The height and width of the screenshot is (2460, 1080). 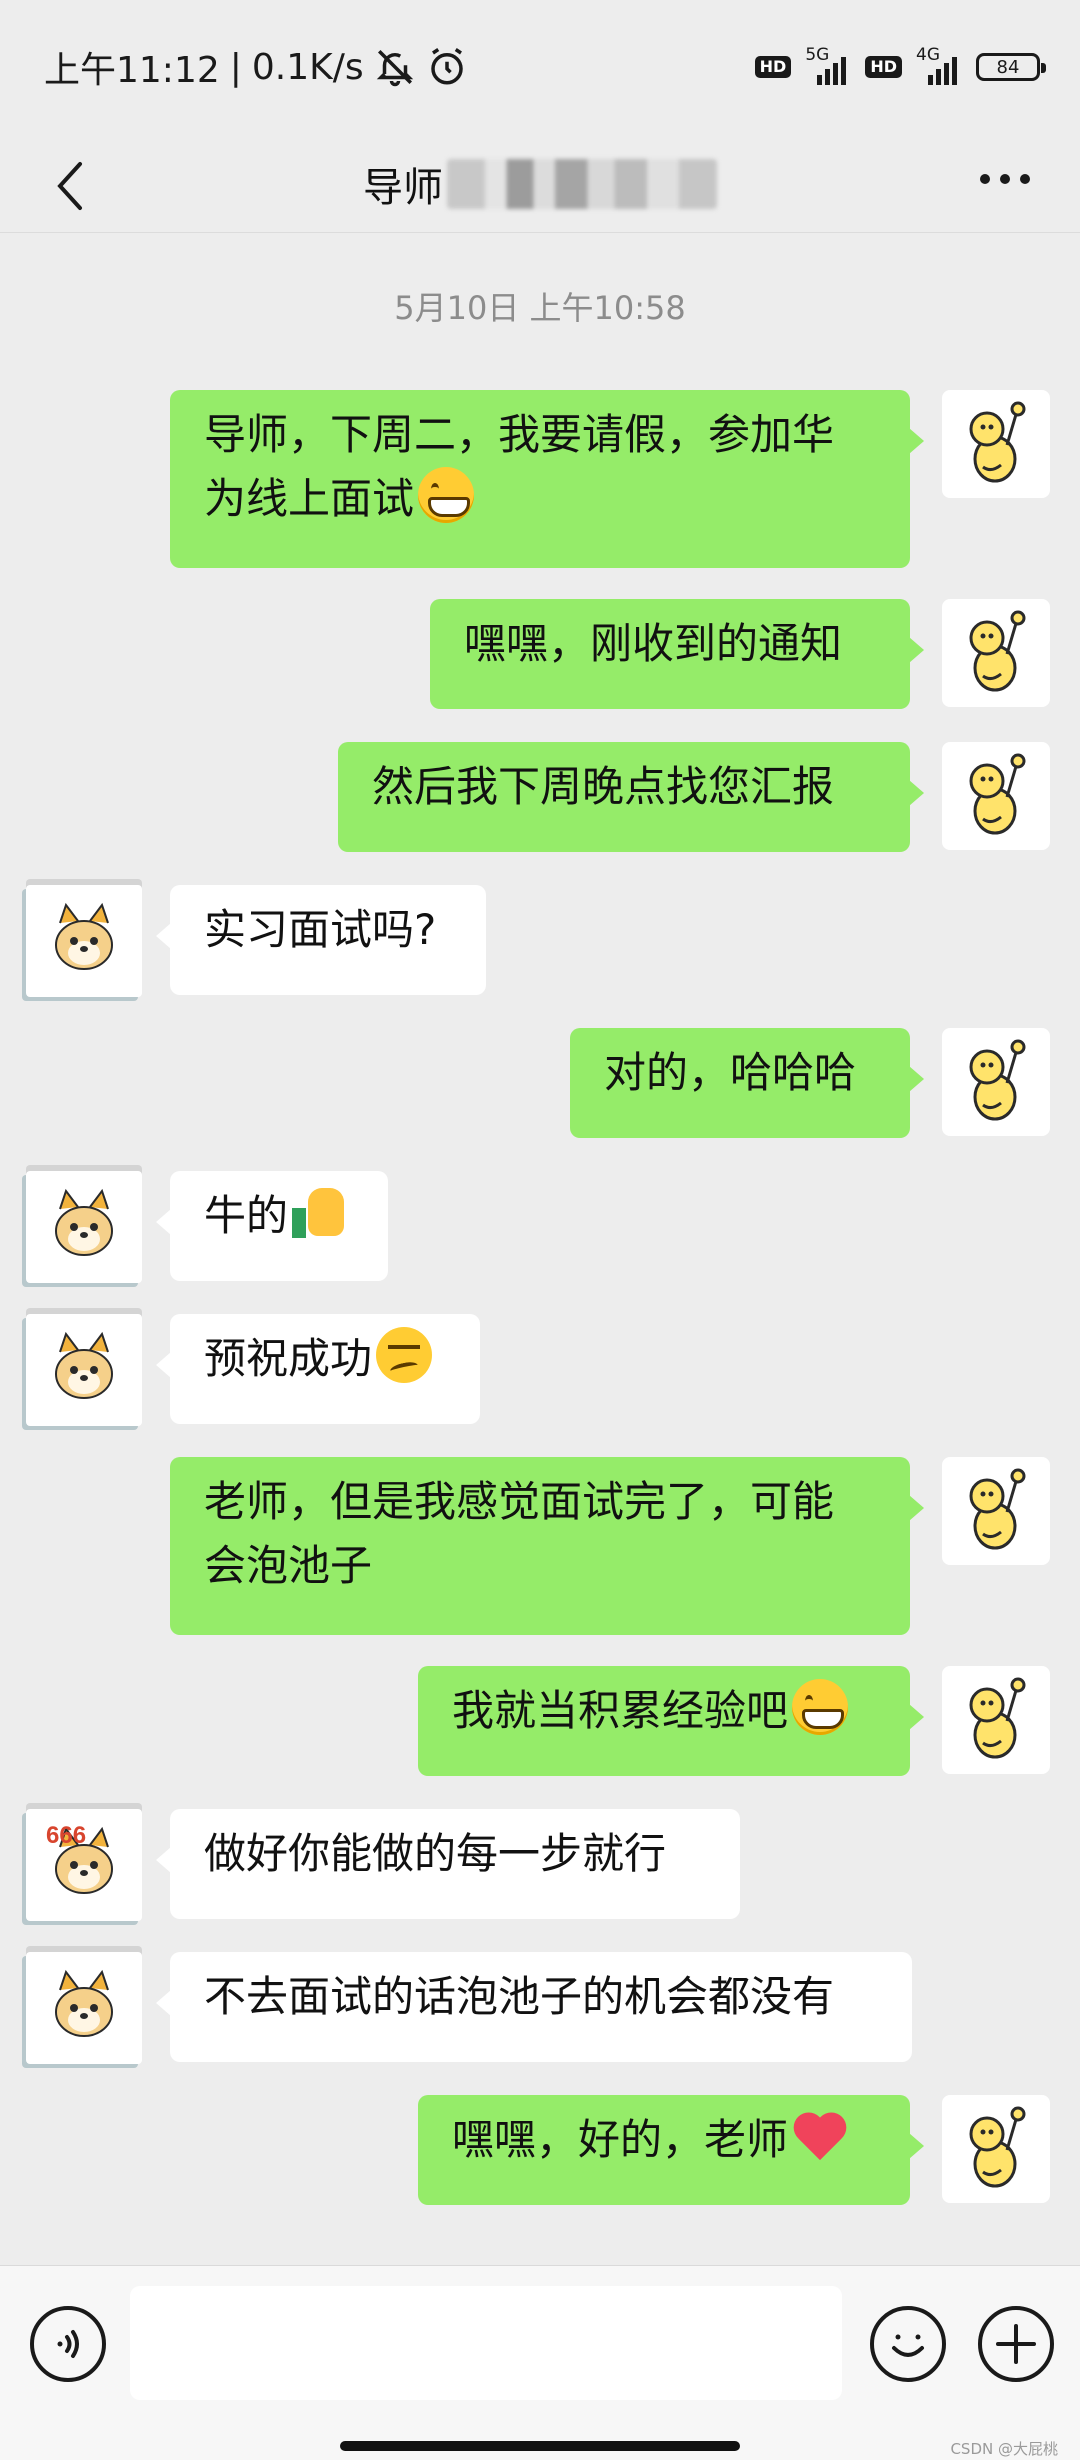 What do you see at coordinates (540, 67) in the screenshot?
I see `status-bar: 上午11:12 | 0.1K/s HD 5G HD 4G 84` at bounding box center [540, 67].